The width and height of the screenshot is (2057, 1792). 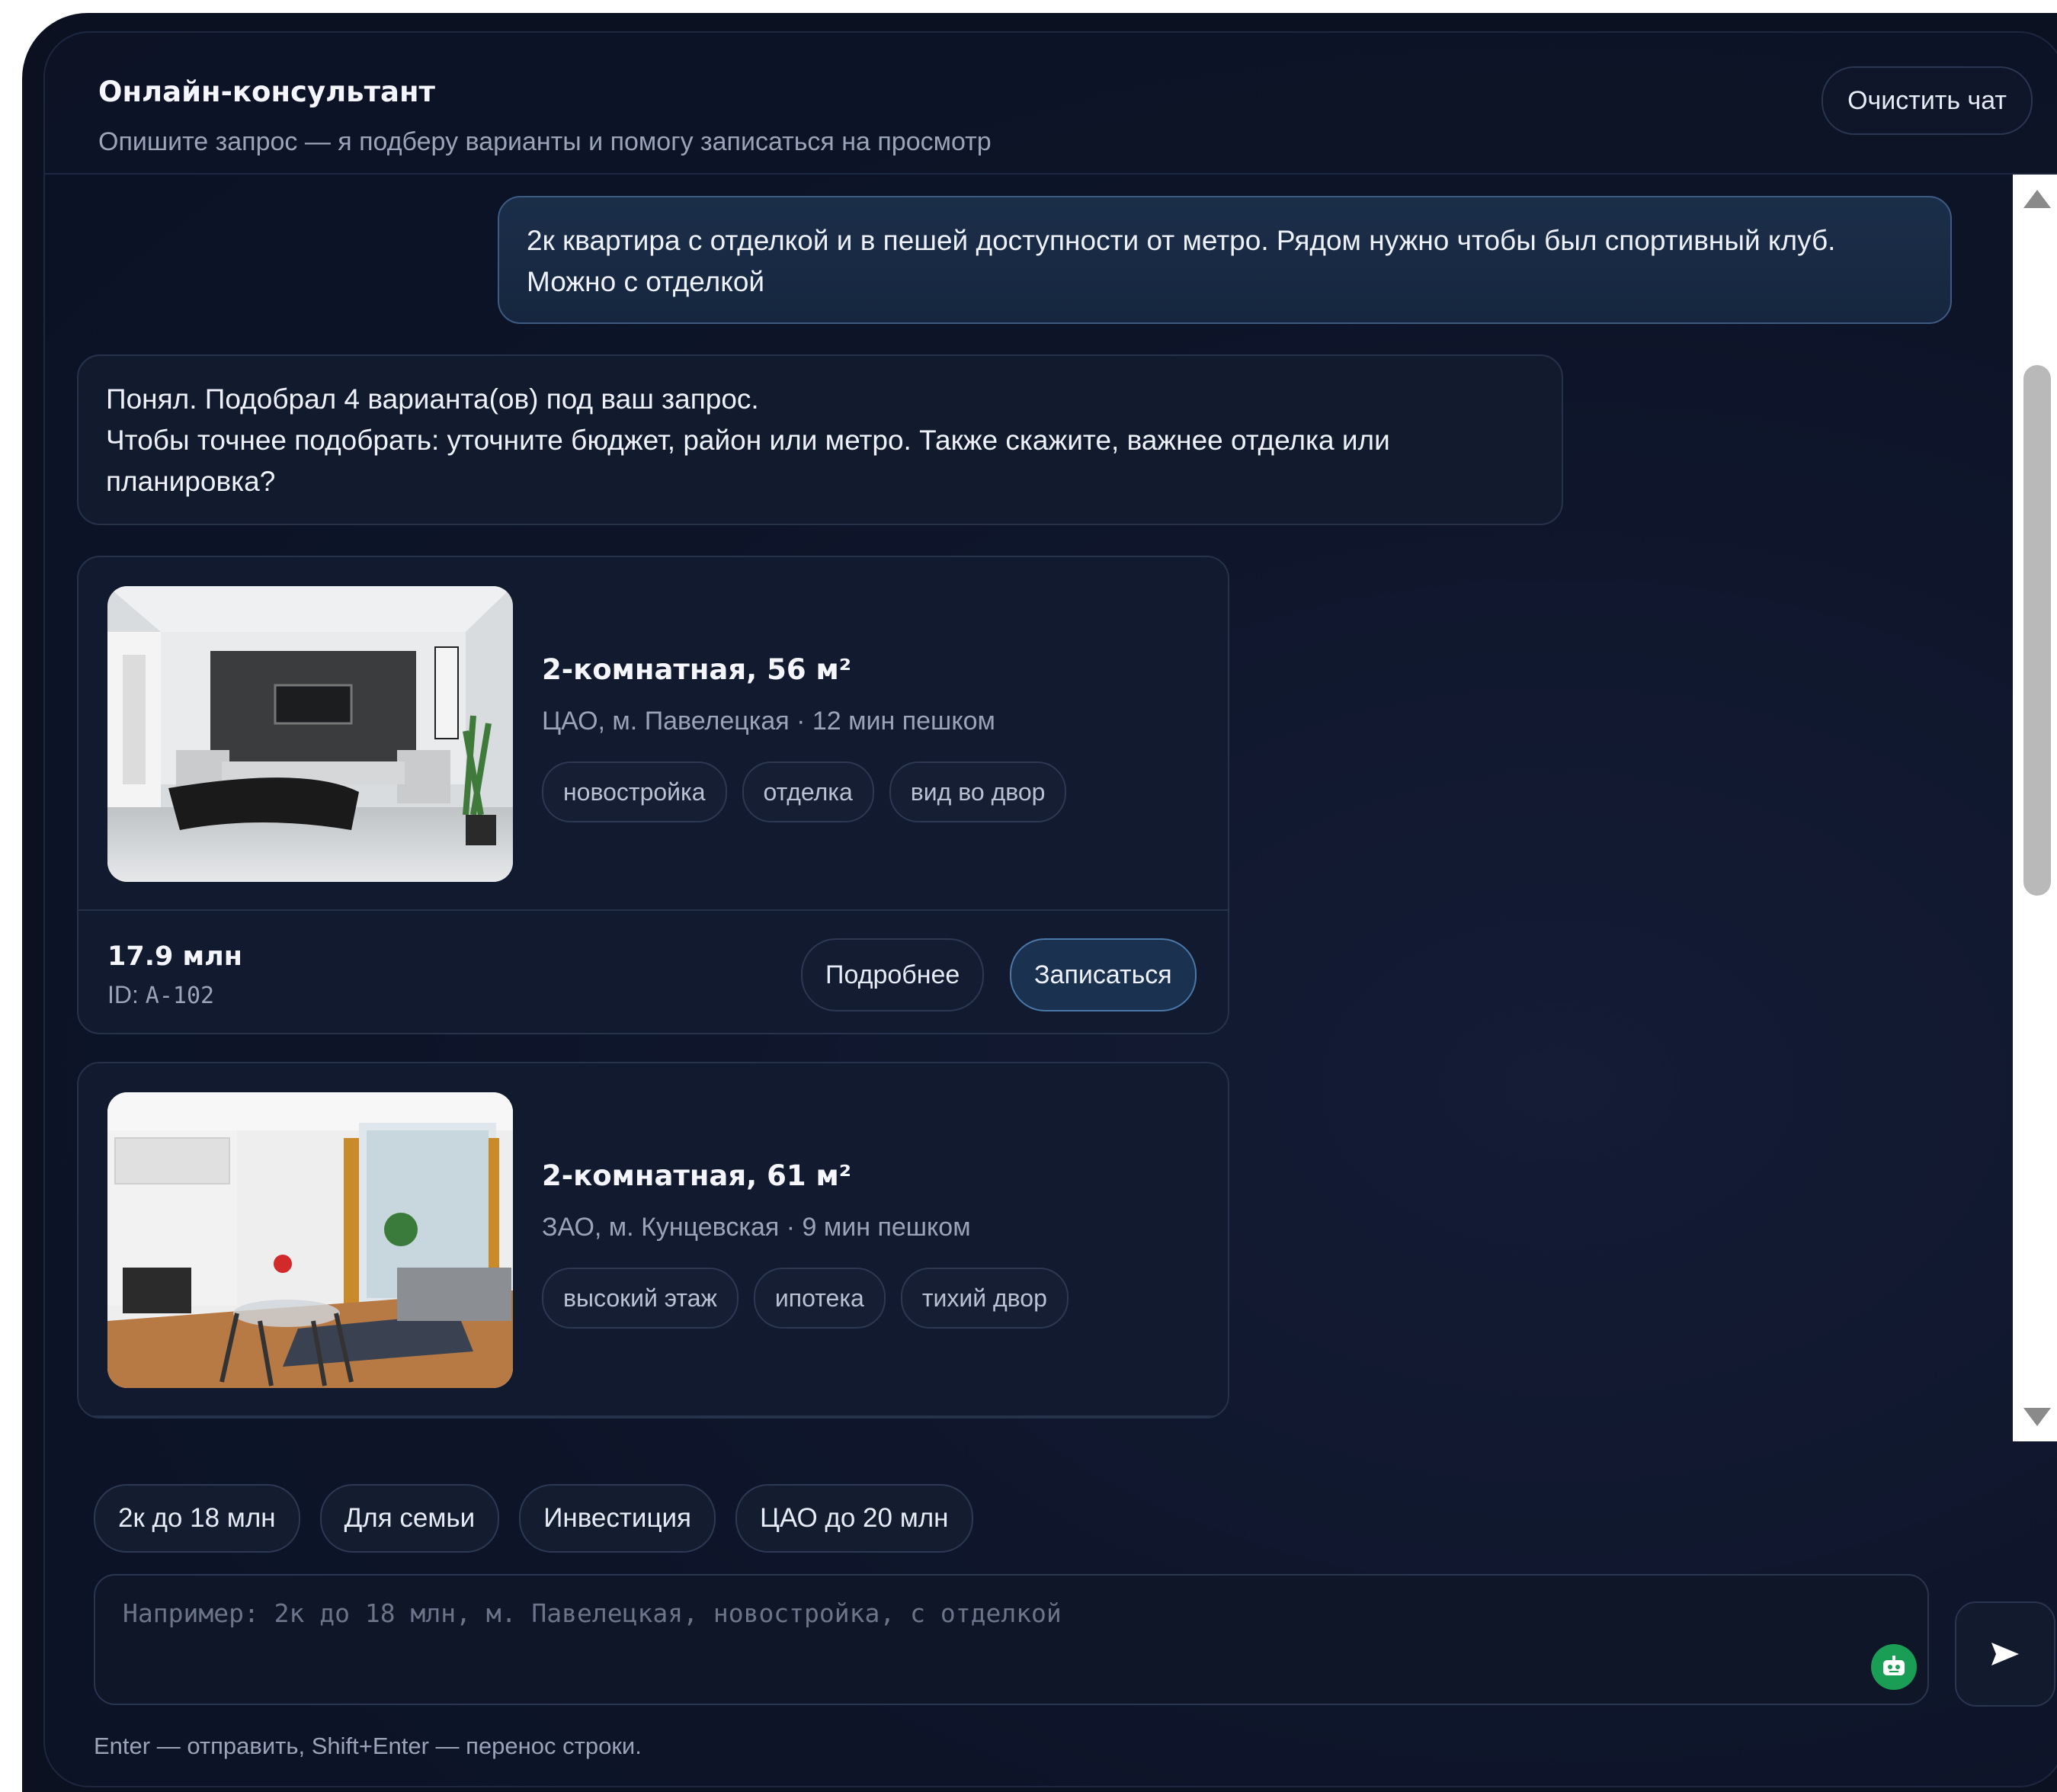 I want to click on listing-id-value: A-102, so click(x=180, y=996).